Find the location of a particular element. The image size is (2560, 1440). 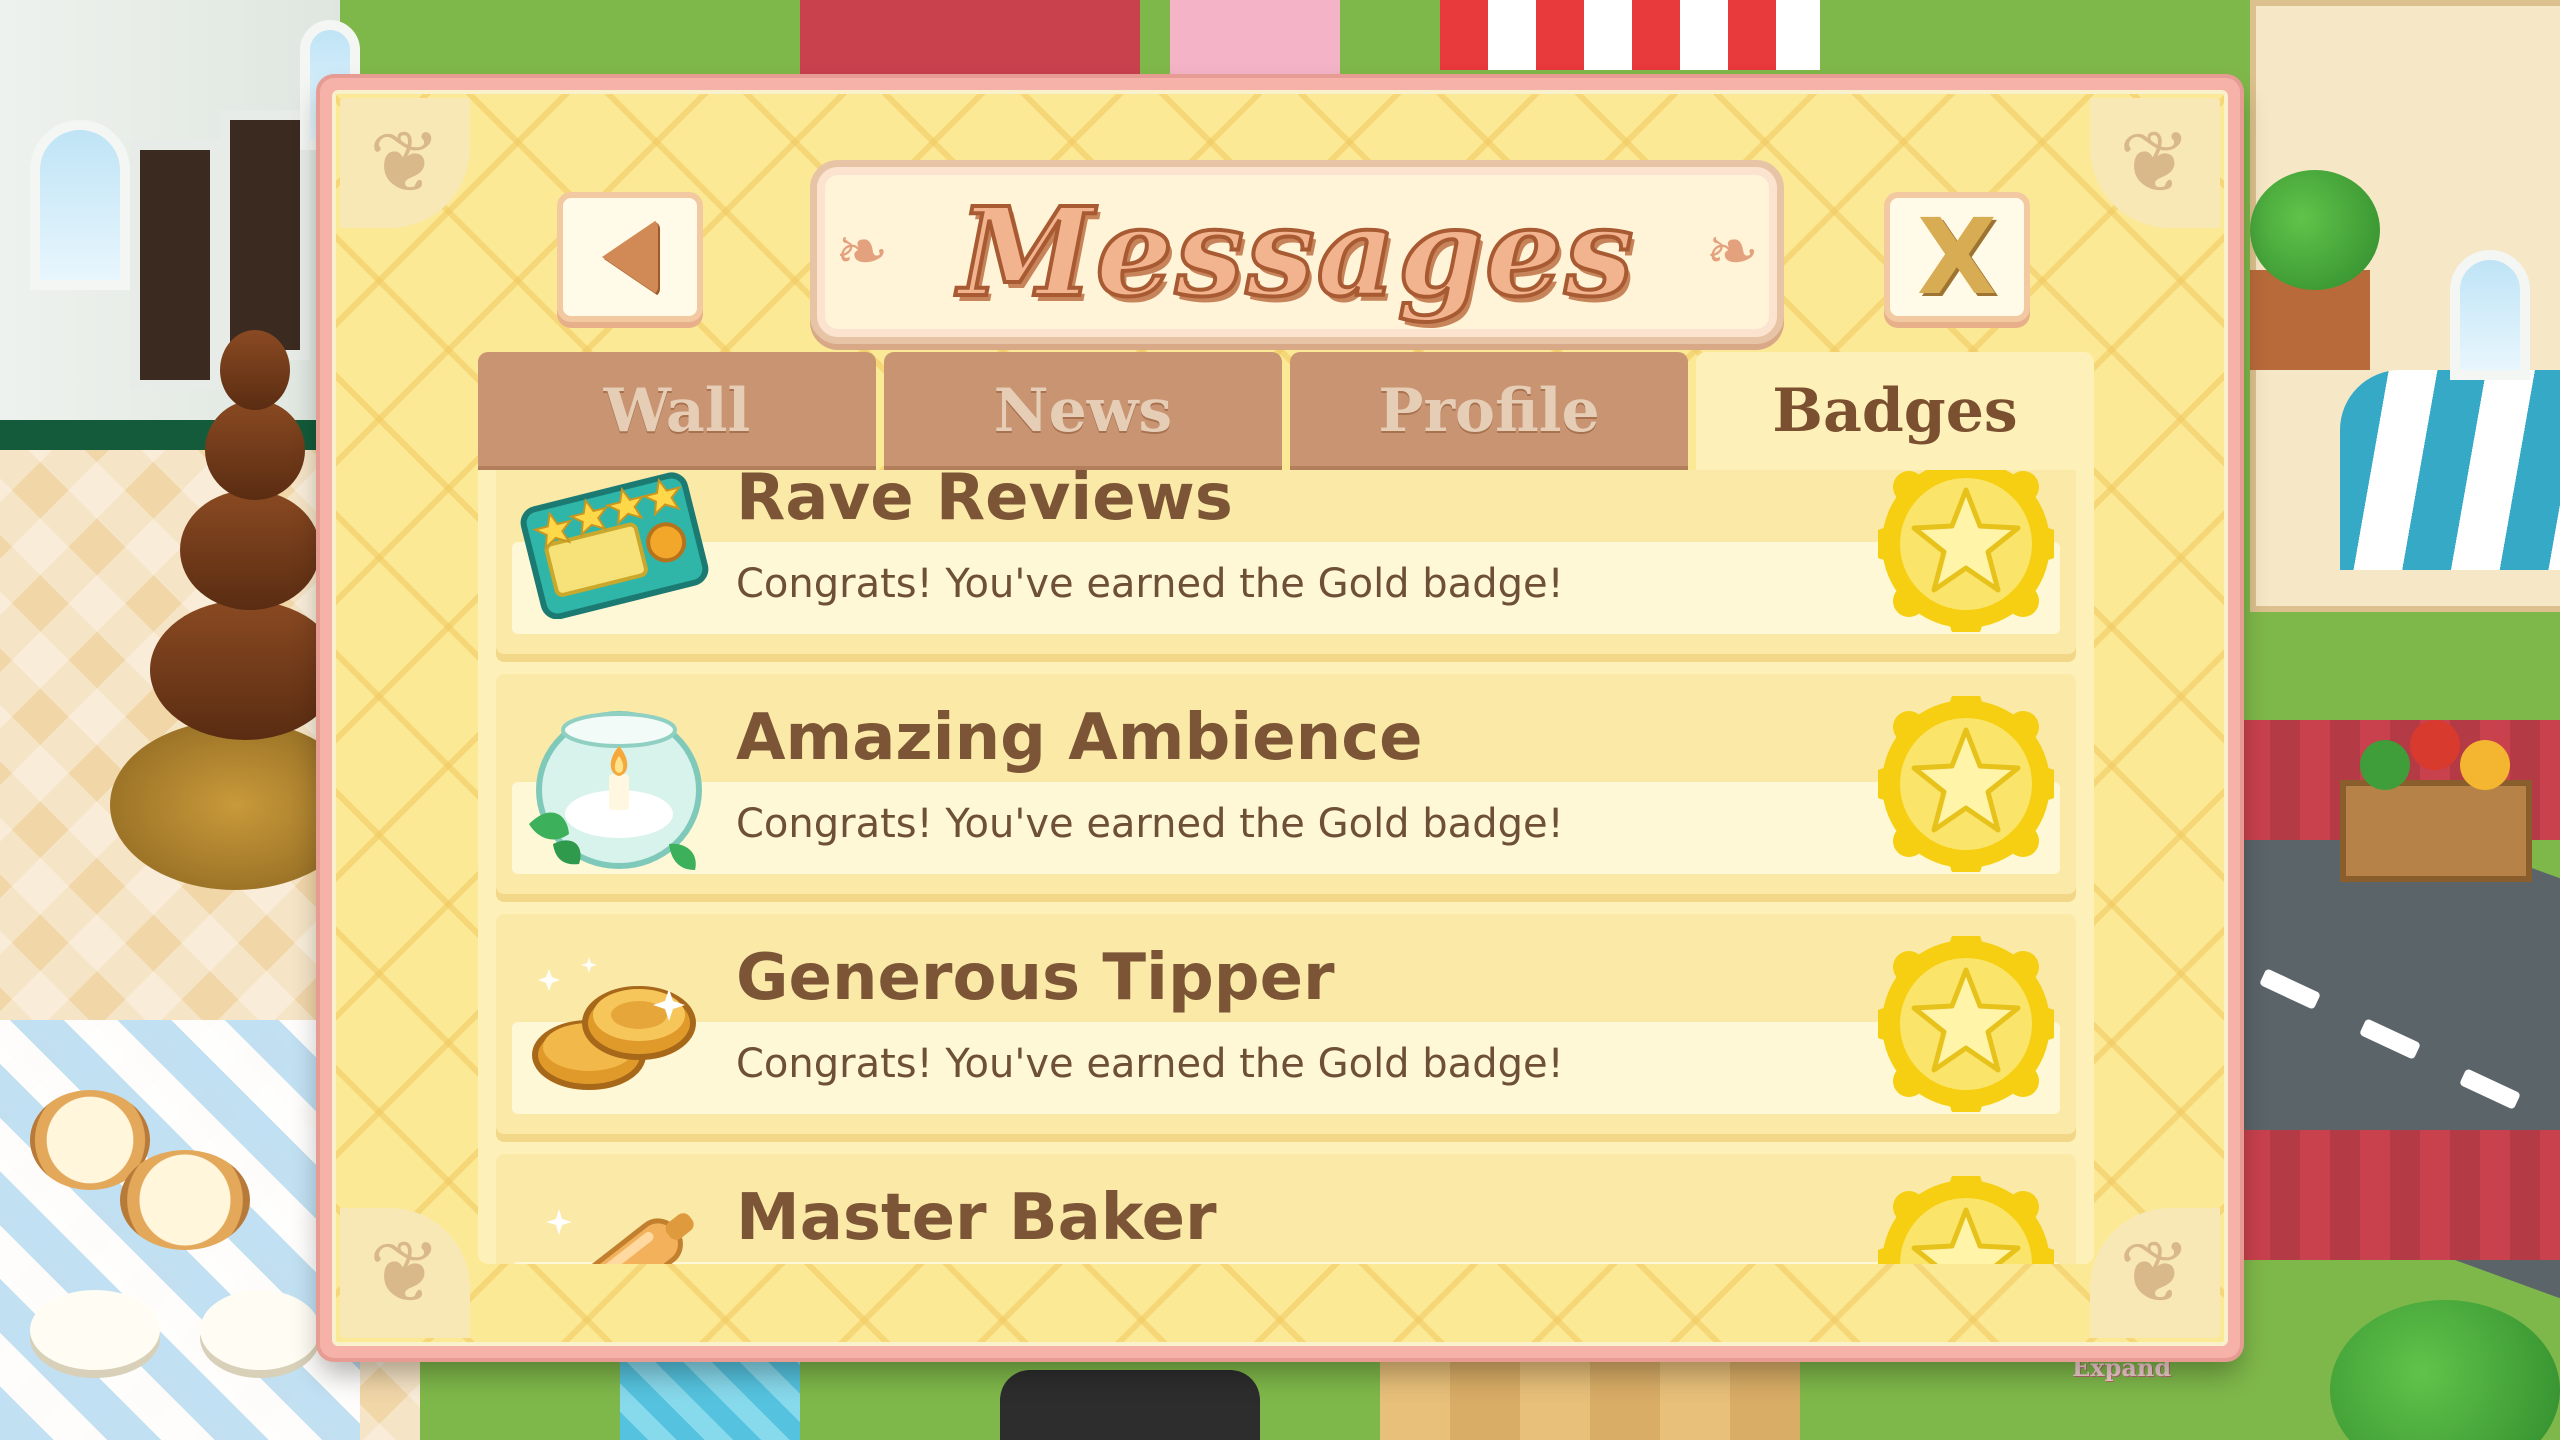

tab-news: News is located at coordinates (1083, 411).